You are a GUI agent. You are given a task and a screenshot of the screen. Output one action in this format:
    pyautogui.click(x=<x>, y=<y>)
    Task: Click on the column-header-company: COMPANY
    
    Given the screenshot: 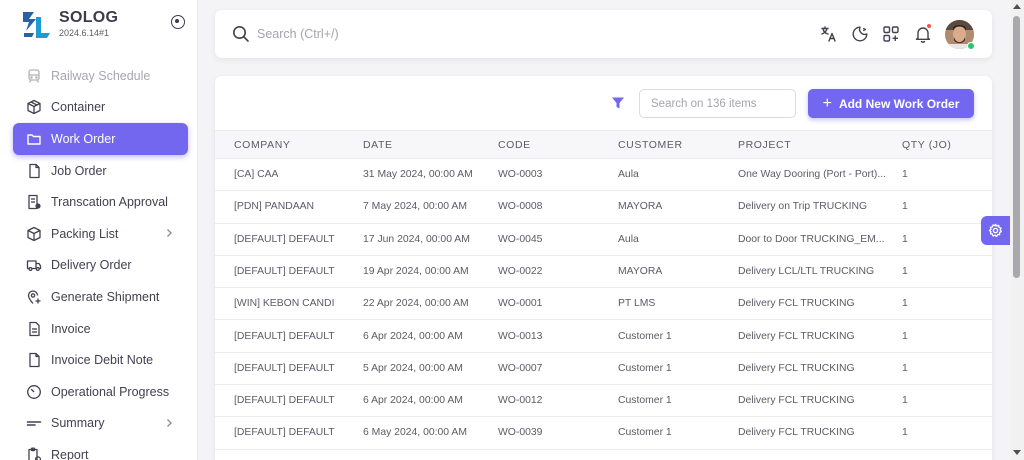 What is the action you would take?
    pyautogui.click(x=262, y=145)
    